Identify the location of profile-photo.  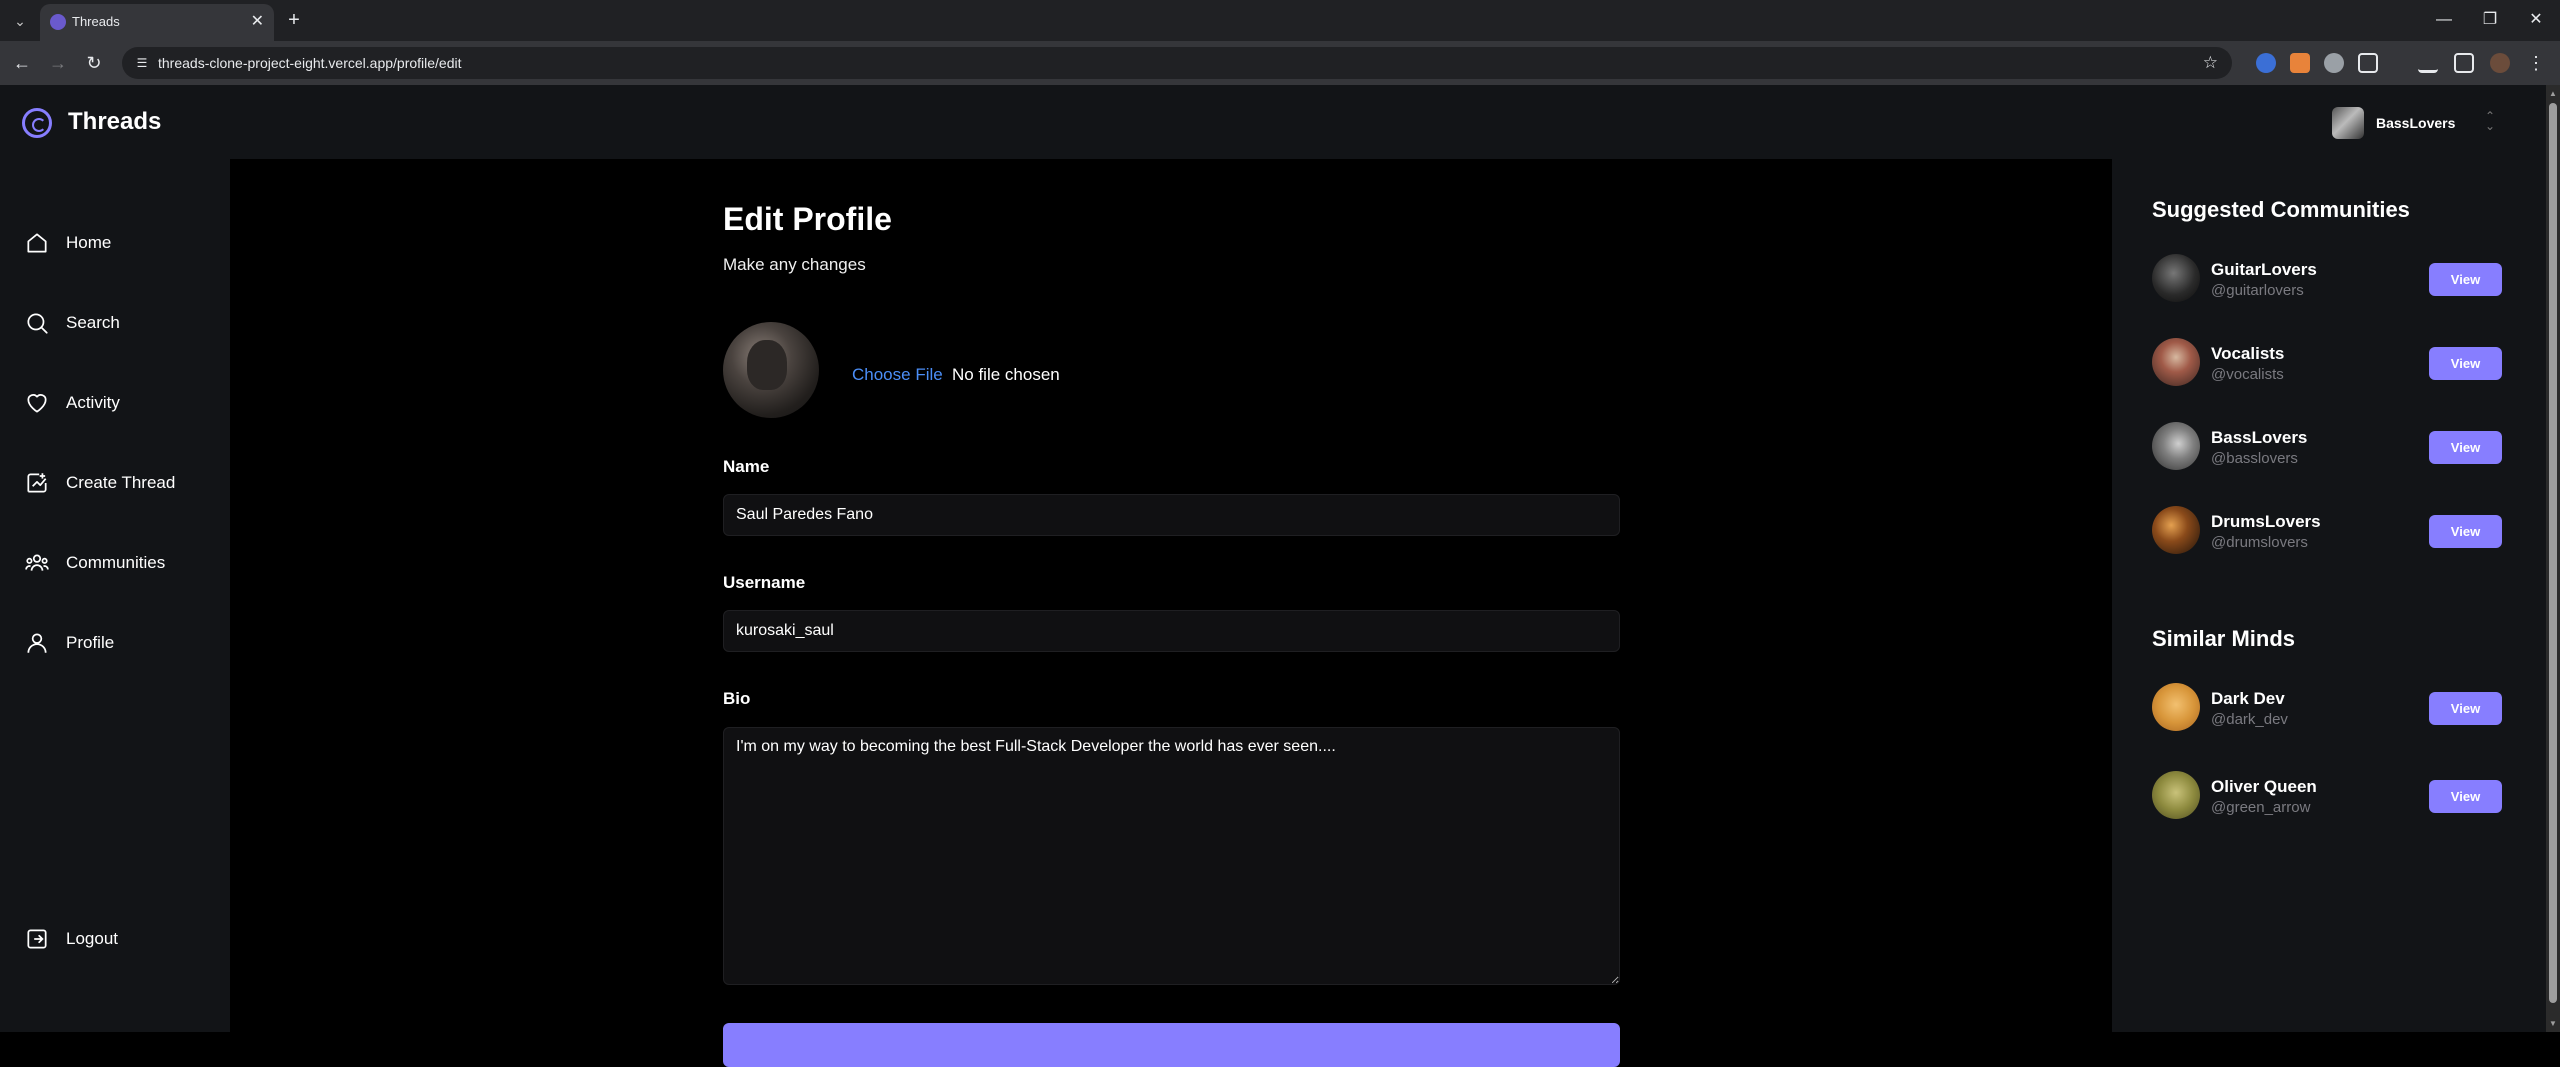
(771, 370).